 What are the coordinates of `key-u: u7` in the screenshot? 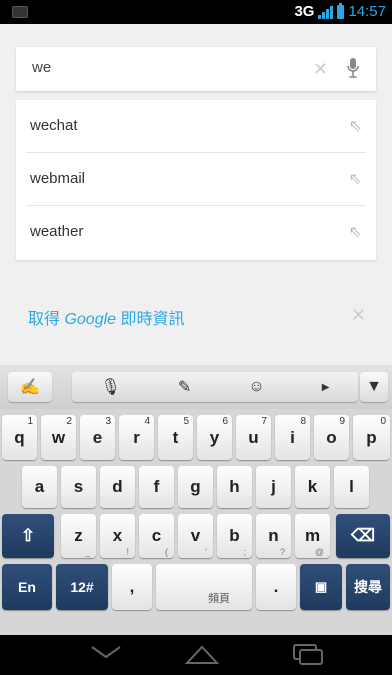 It's located at (253, 437).